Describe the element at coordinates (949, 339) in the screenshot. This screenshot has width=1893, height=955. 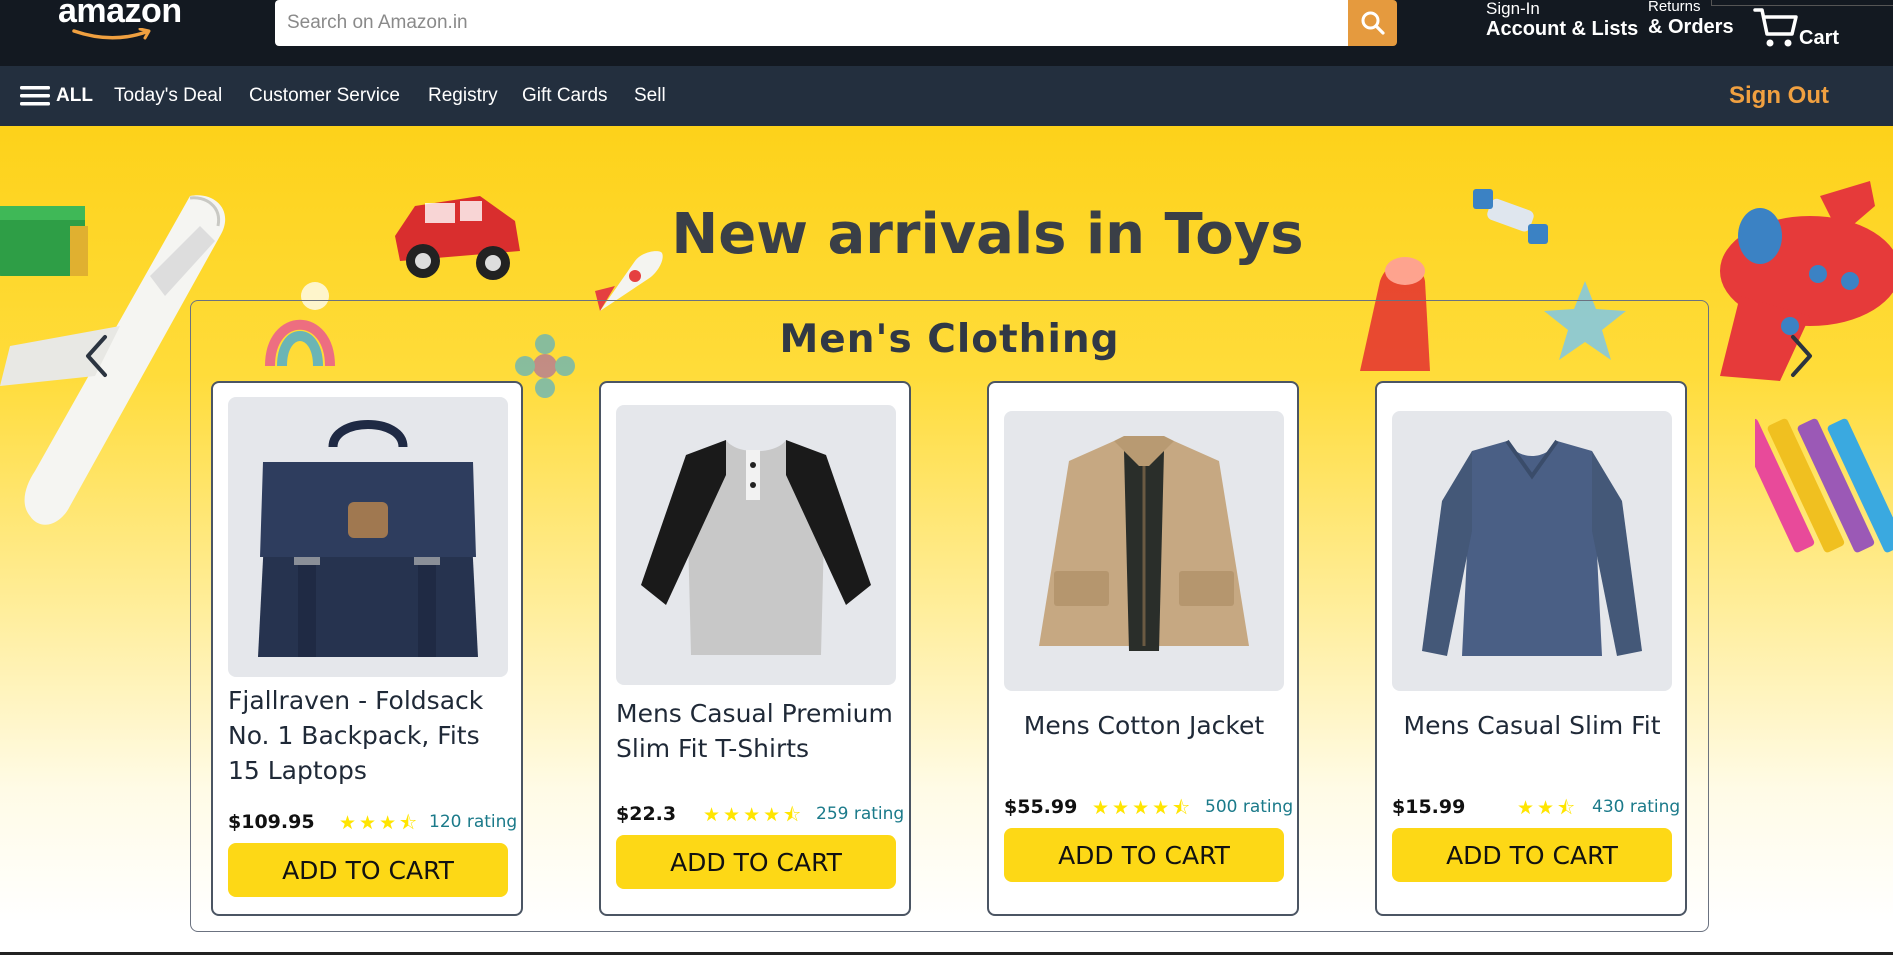
I see `section-title: Men's Clothing` at that location.